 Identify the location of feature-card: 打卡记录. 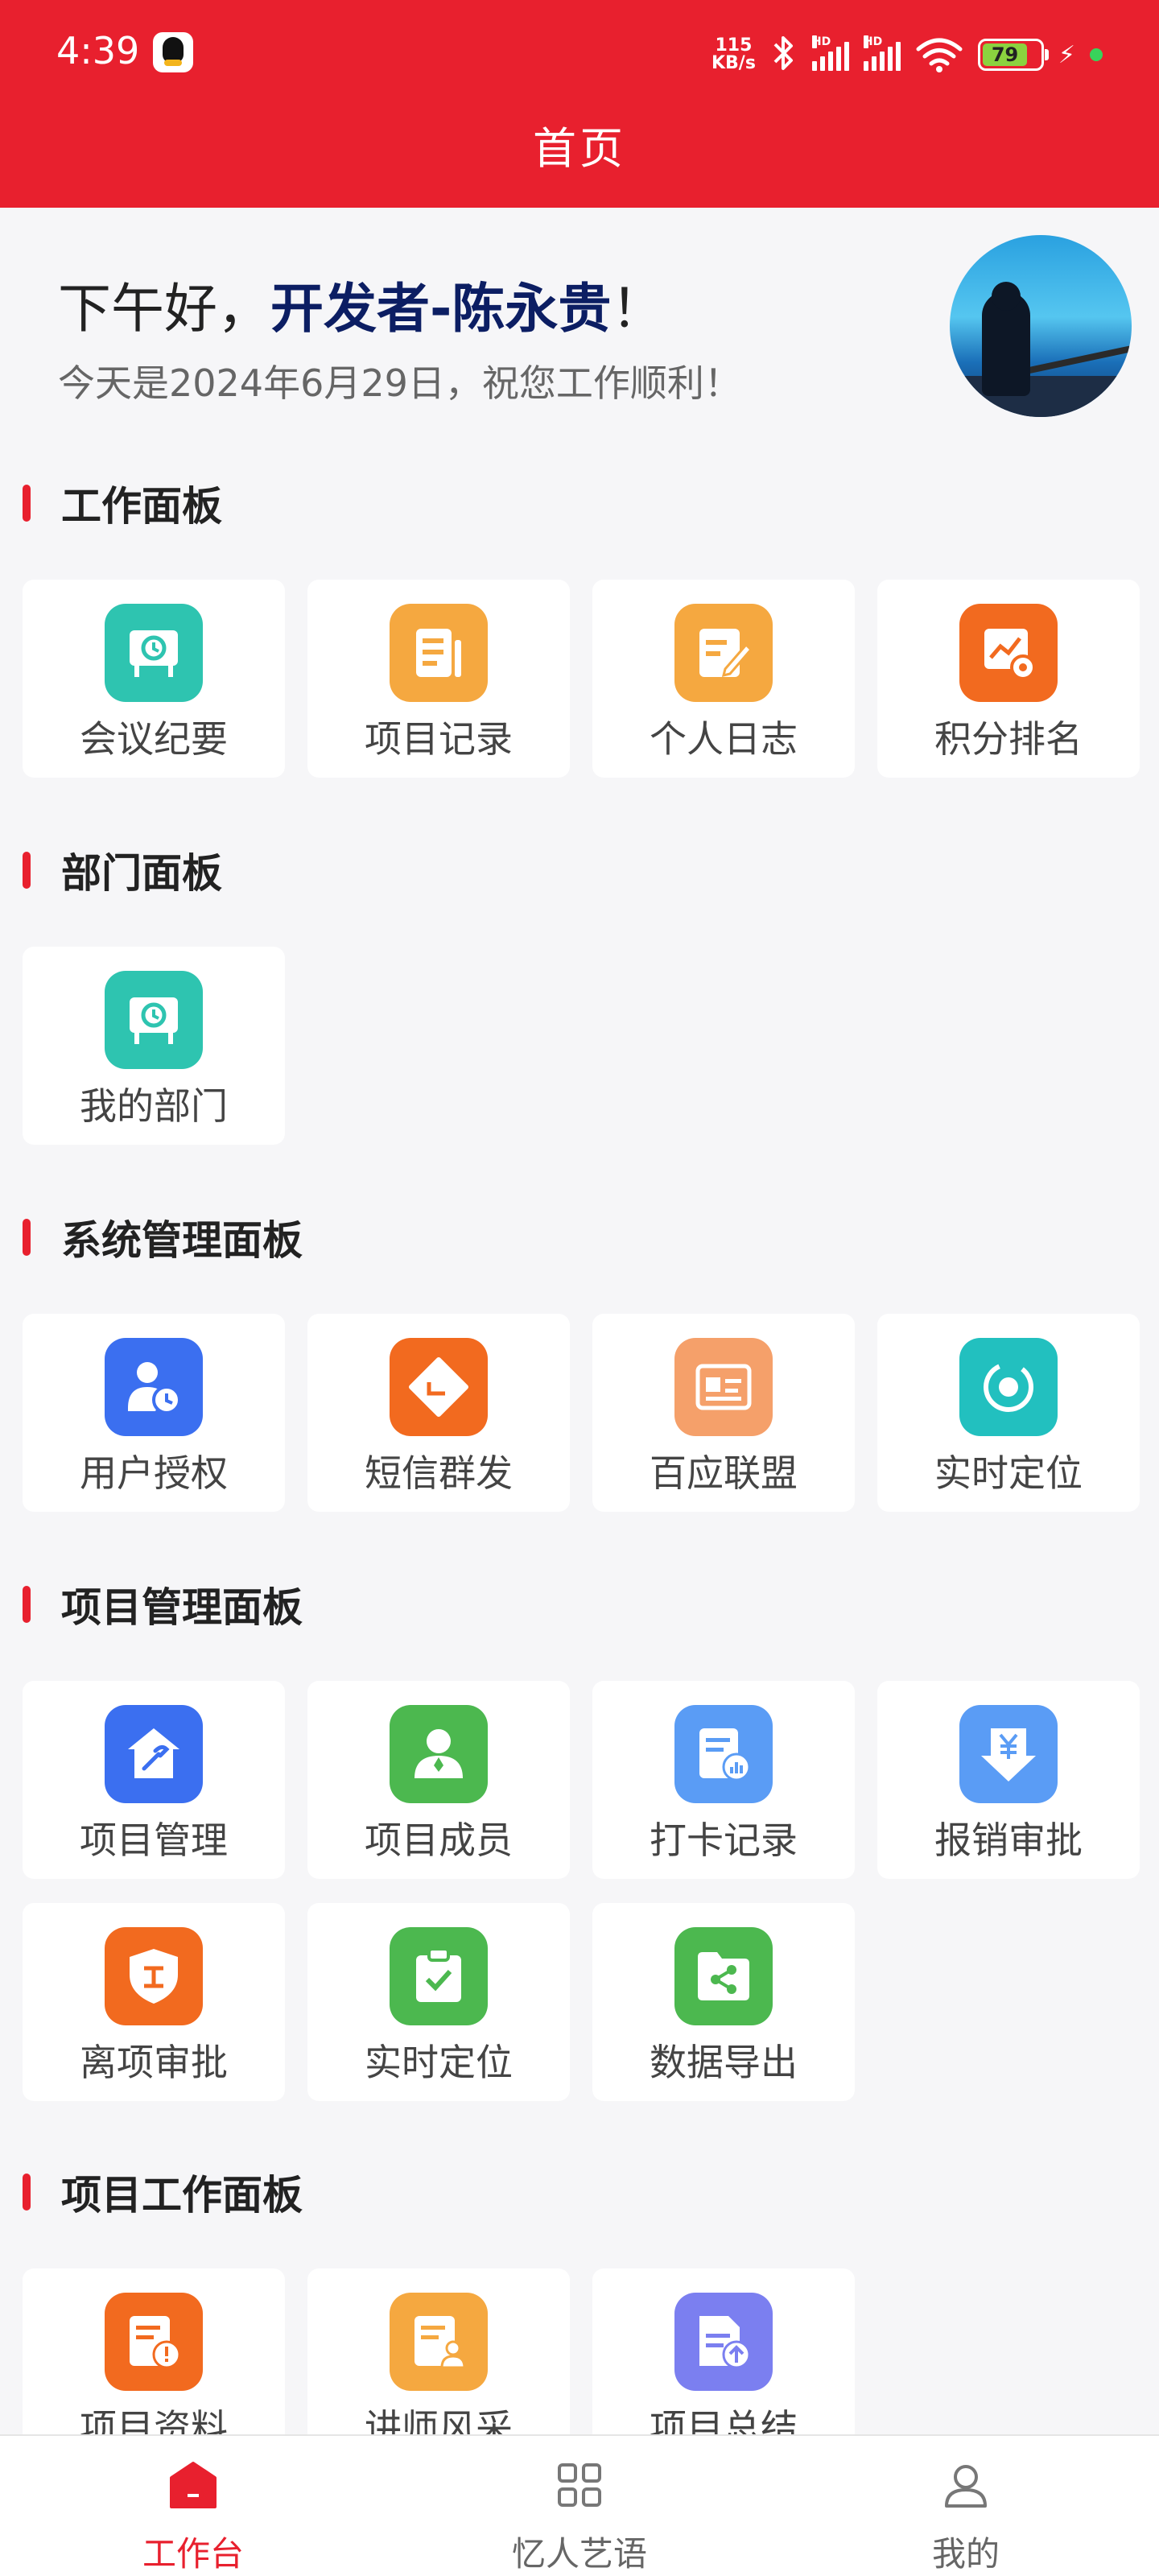
(723, 1780).